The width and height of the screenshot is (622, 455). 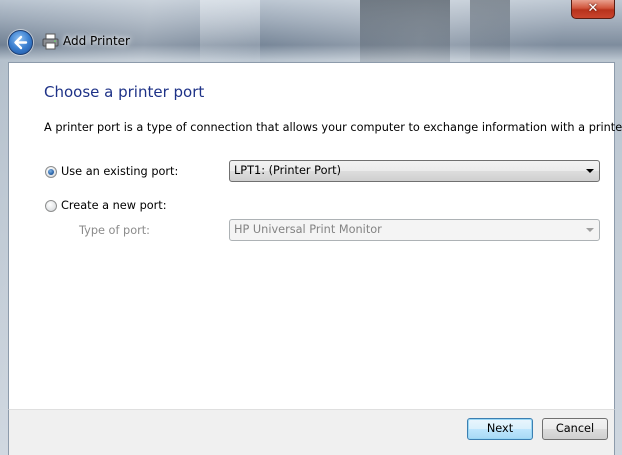 What do you see at coordinates (414, 230) in the screenshot?
I see `port-type-dropdown: HP Universal Print Monitor` at bounding box center [414, 230].